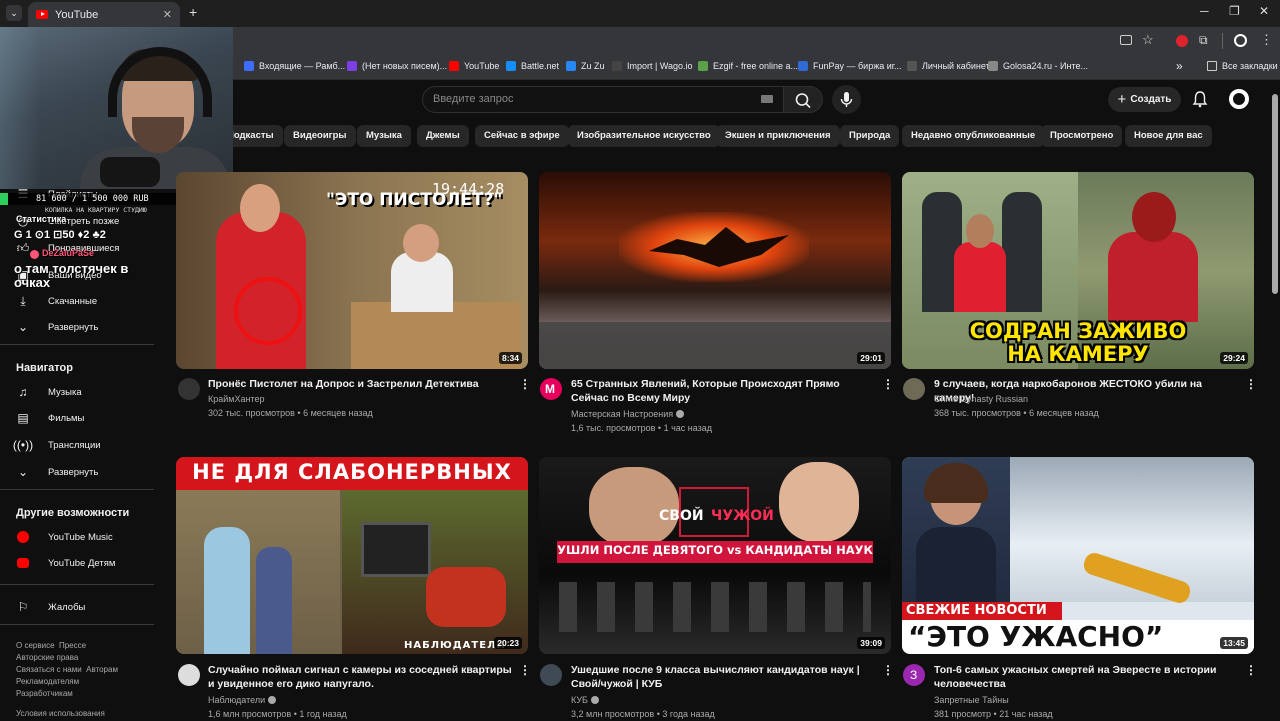  Describe the element at coordinates (227, 590) in the screenshot. I see `thumb-figure` at that location.